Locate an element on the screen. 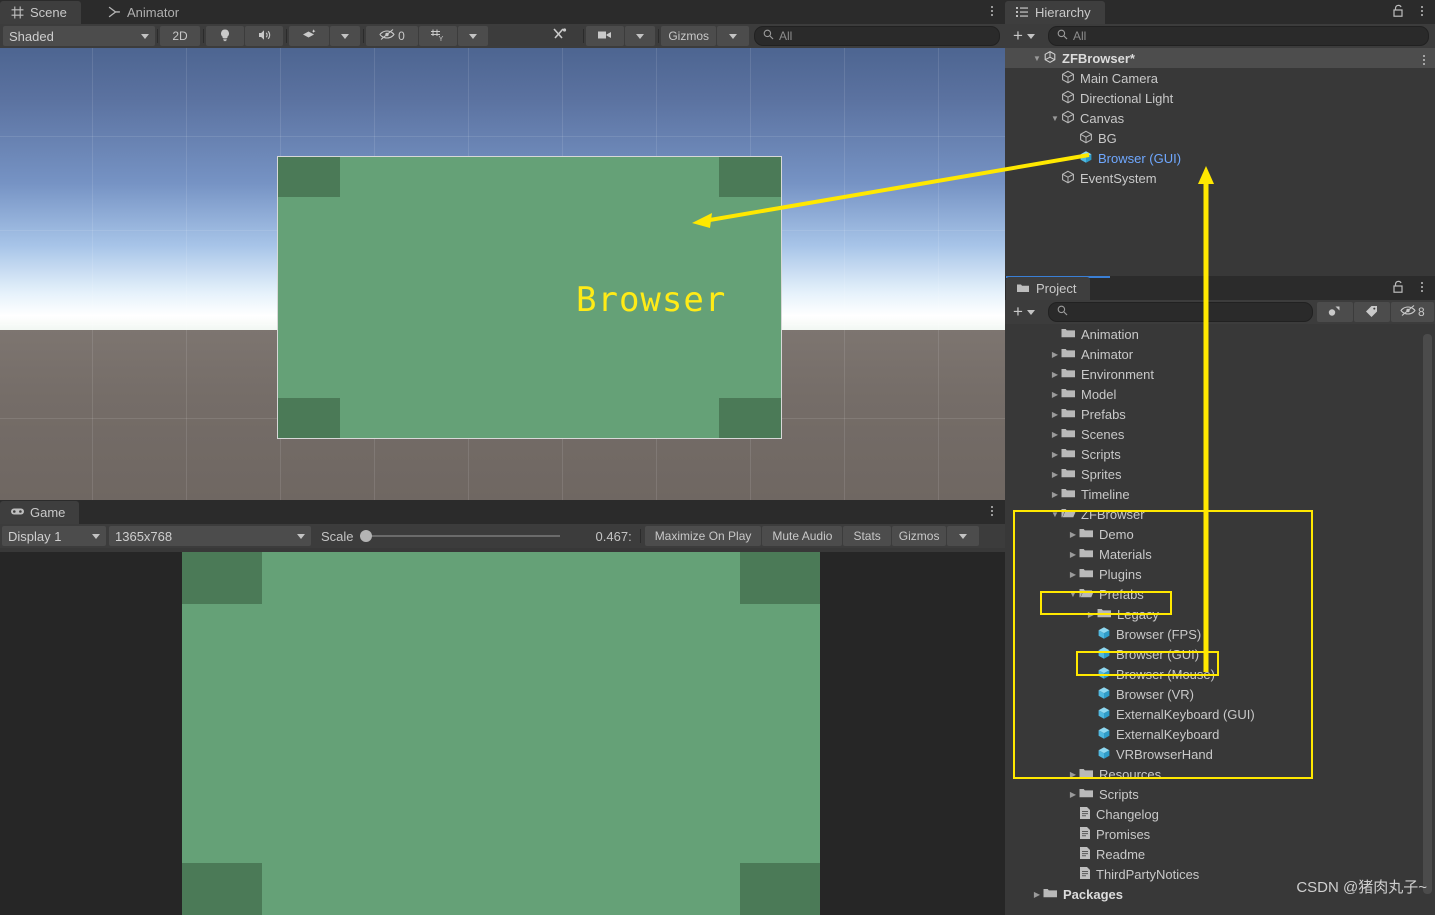 This screenshot has width=1435, height=915. project-search-input is located at coordinates (1180, 312).